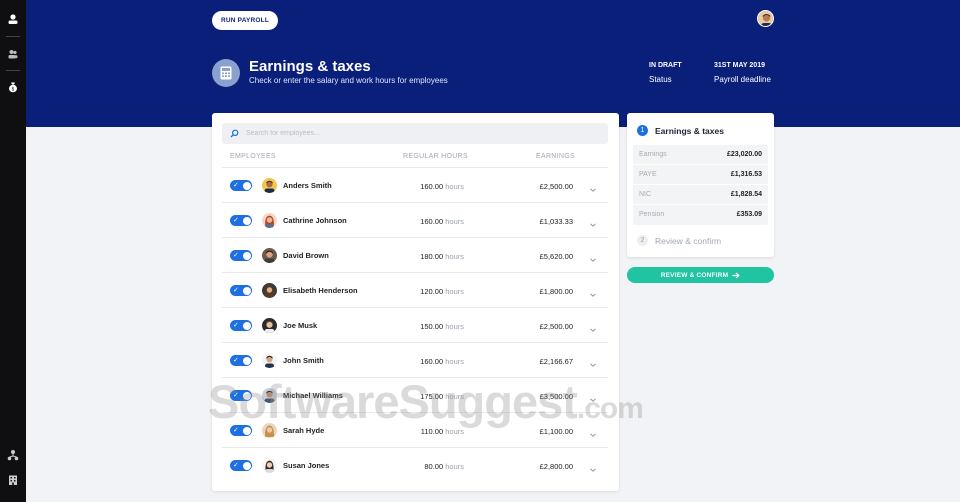 The width and height of the screenshot is (960, 502). What do you see at coordinates (303, 360) in the screenshot?
I see `employee-name: John Smith` at bounding box center [303, 360].